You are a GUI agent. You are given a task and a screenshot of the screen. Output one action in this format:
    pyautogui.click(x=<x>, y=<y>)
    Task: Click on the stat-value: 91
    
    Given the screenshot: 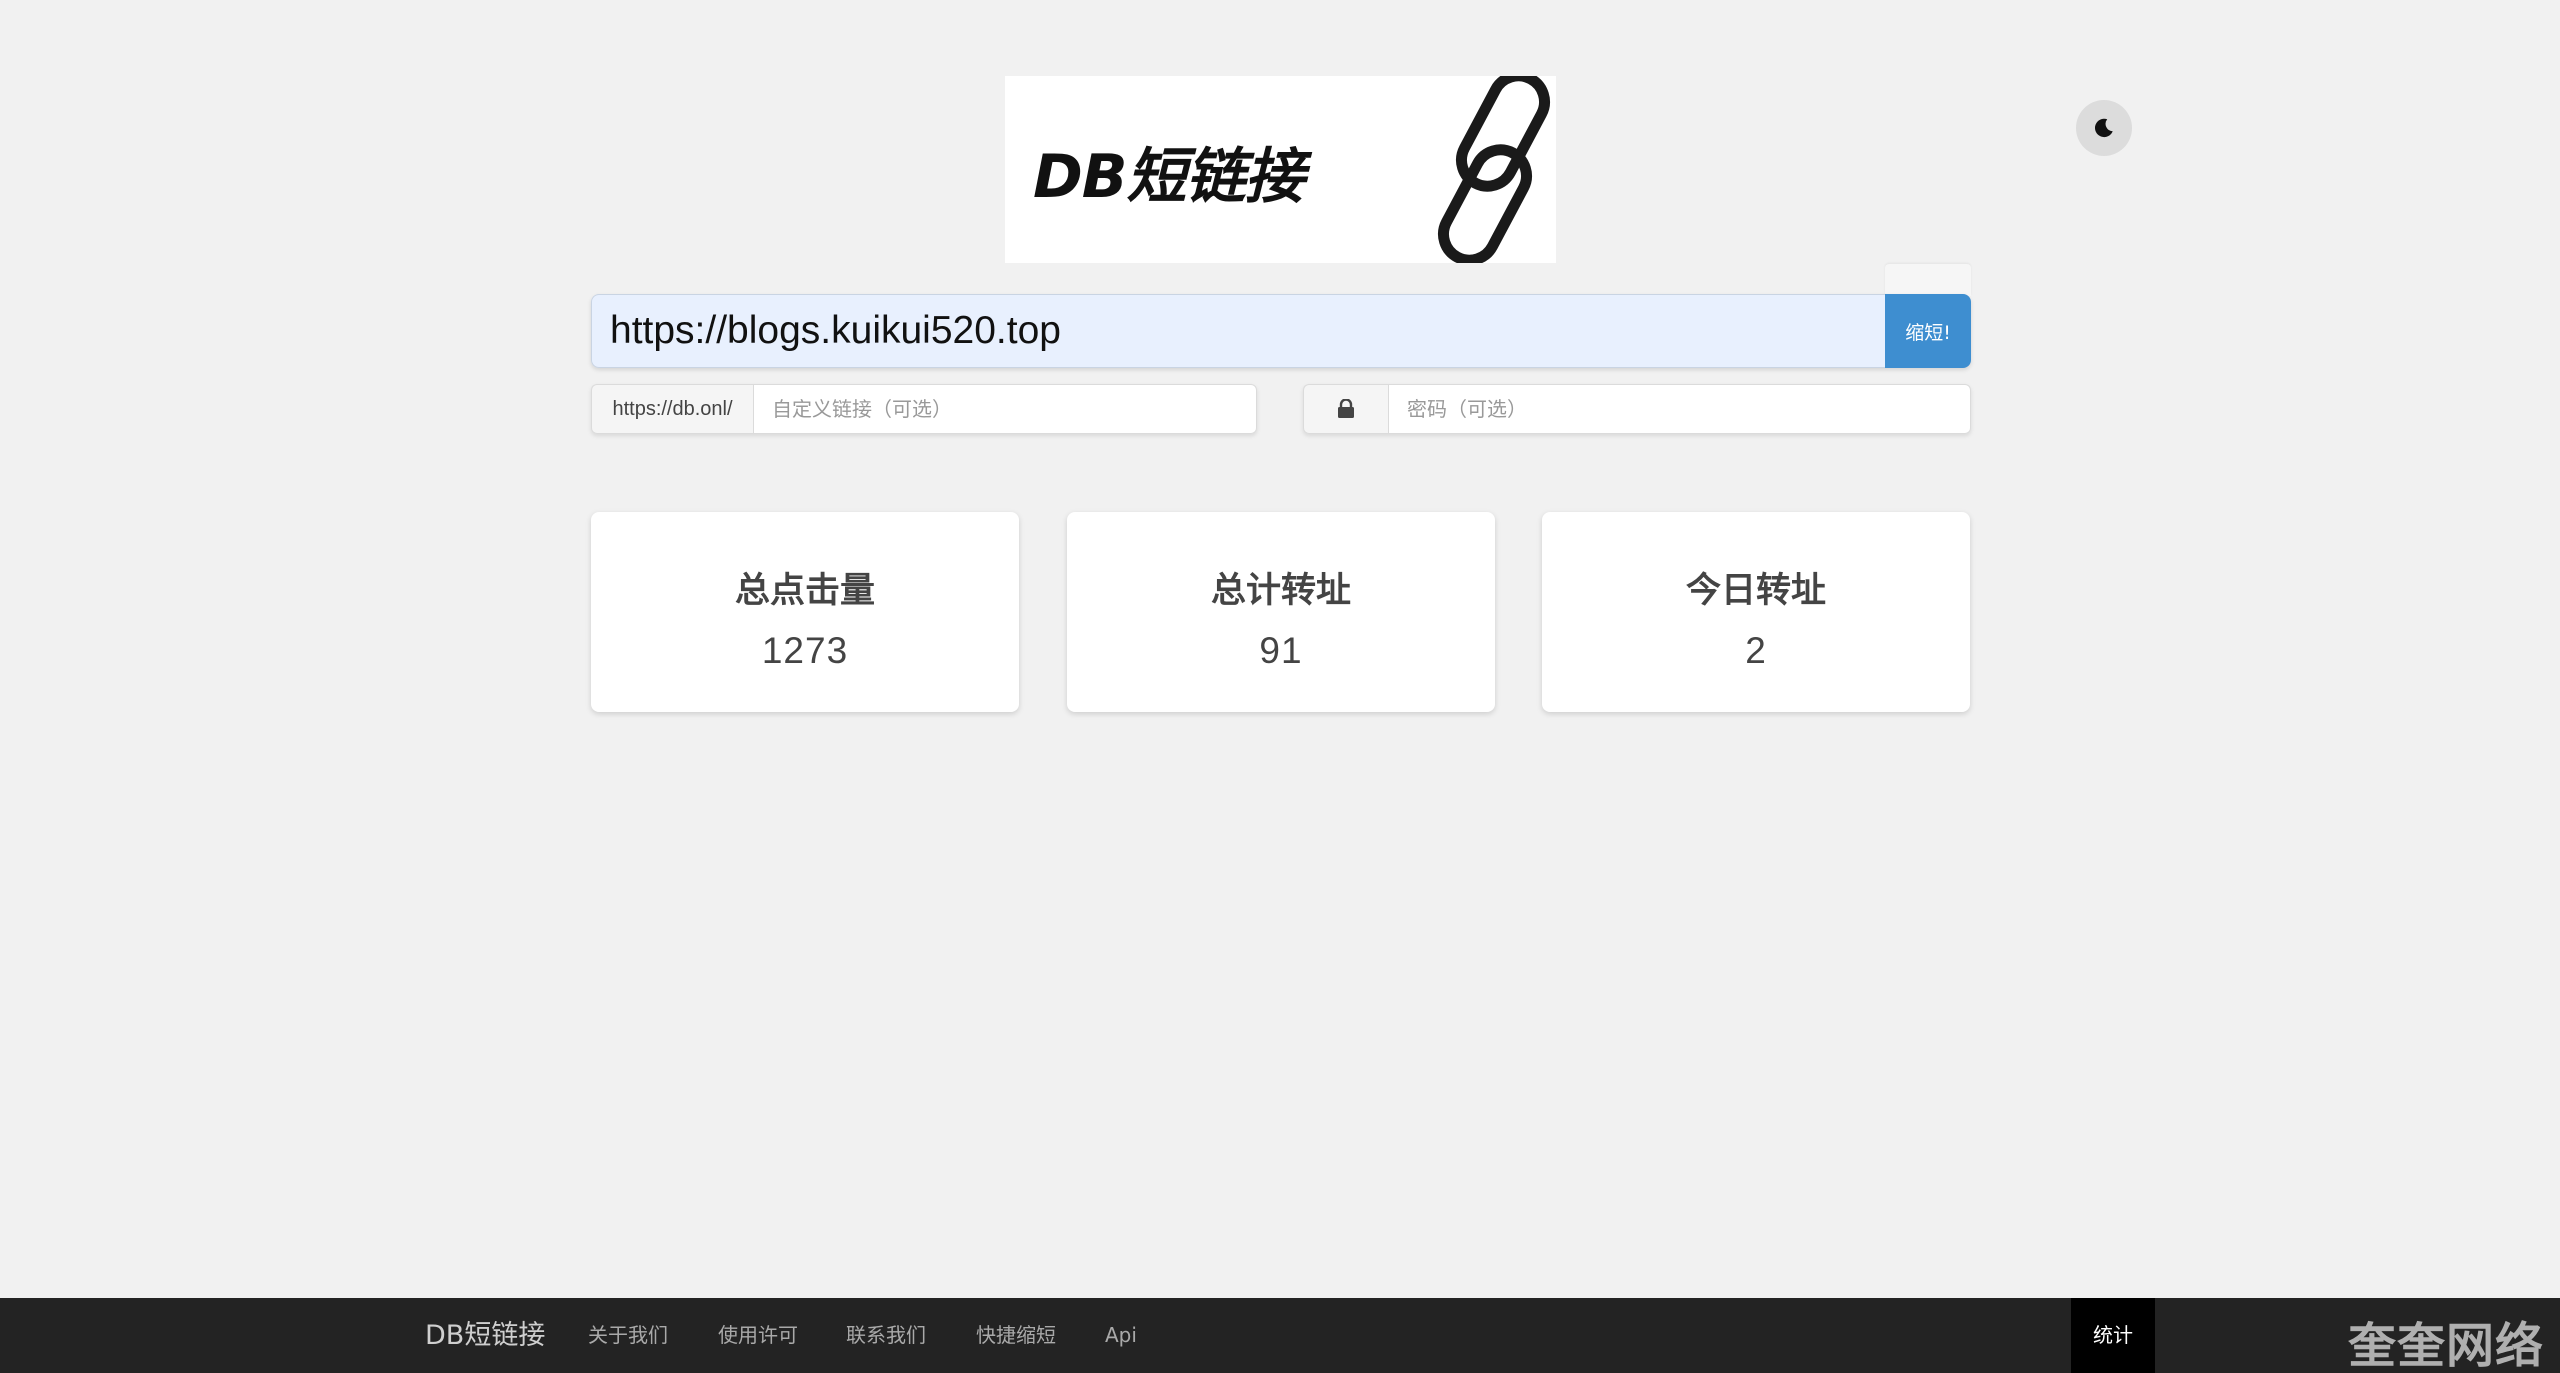 What is the action you would take?
    pyautogui.click(x=1281, y=650)
    